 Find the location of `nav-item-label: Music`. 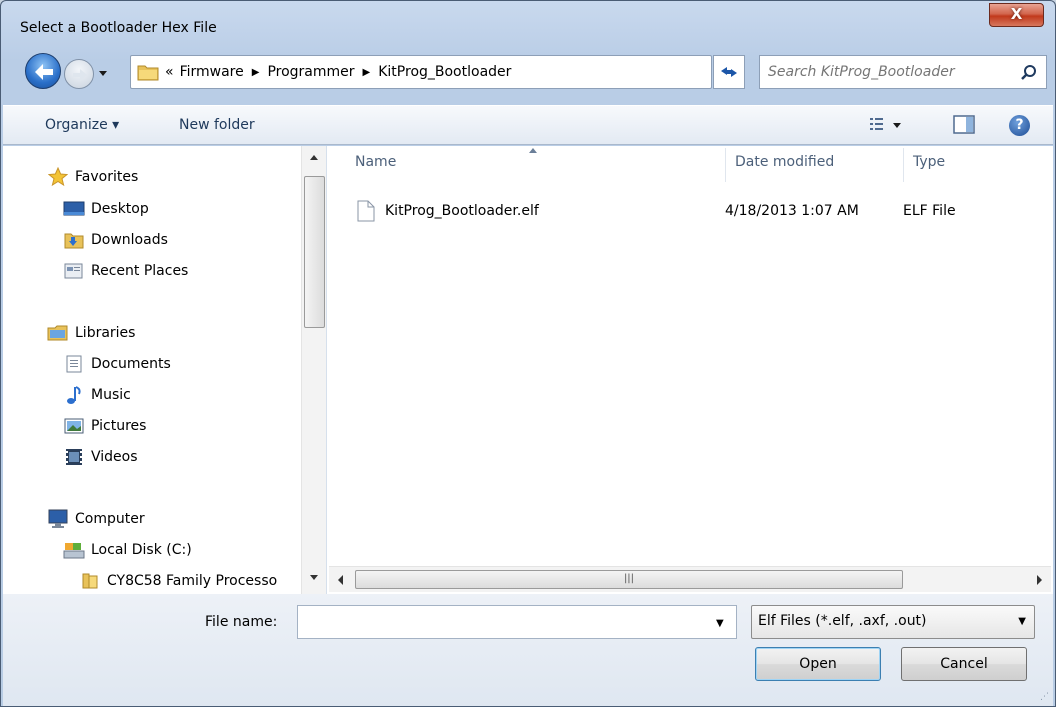

nav-item-label: Music is located at coordinates (111, 395).